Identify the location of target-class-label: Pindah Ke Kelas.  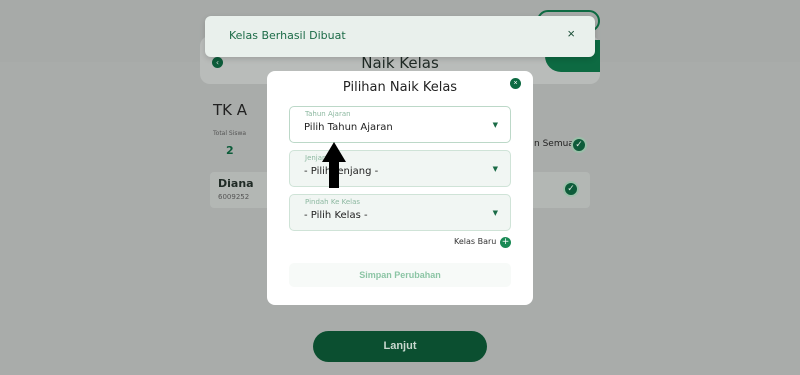
(333, 202).